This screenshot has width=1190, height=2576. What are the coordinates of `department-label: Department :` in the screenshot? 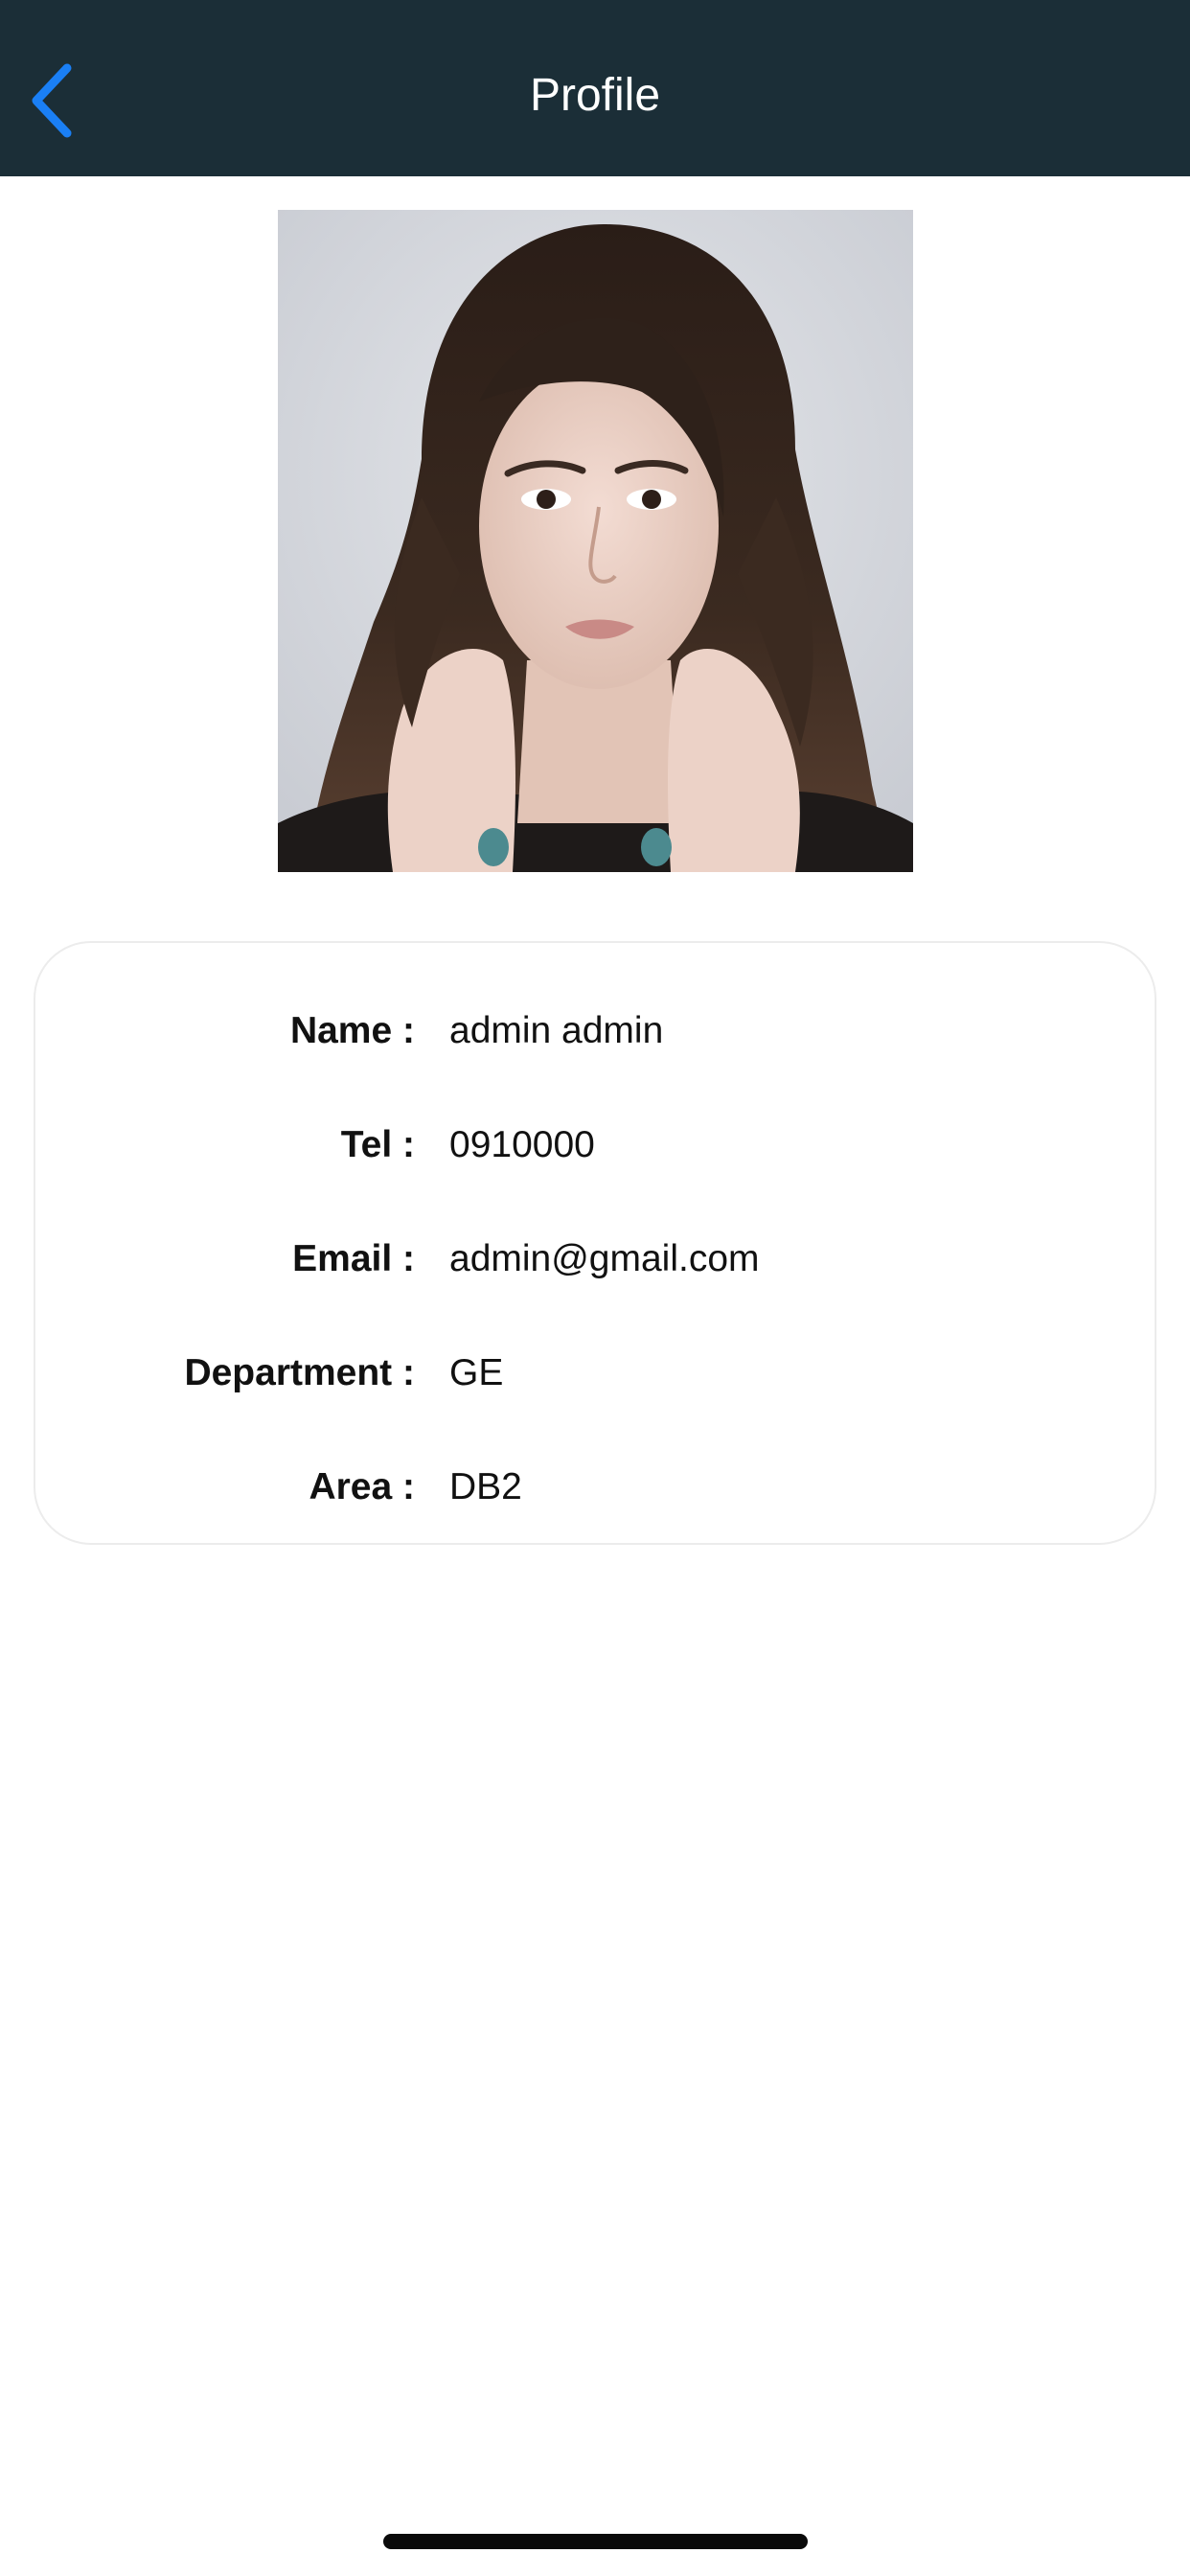 It's located at (300, 1372).